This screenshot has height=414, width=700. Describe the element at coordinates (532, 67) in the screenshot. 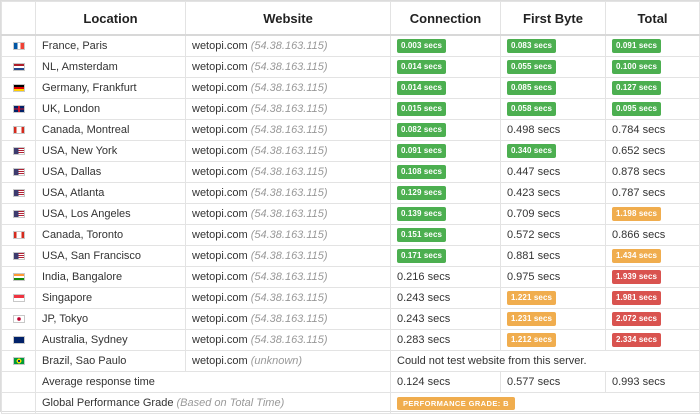

I see `first-byte-cell-value: 0.055 secs` at that location.